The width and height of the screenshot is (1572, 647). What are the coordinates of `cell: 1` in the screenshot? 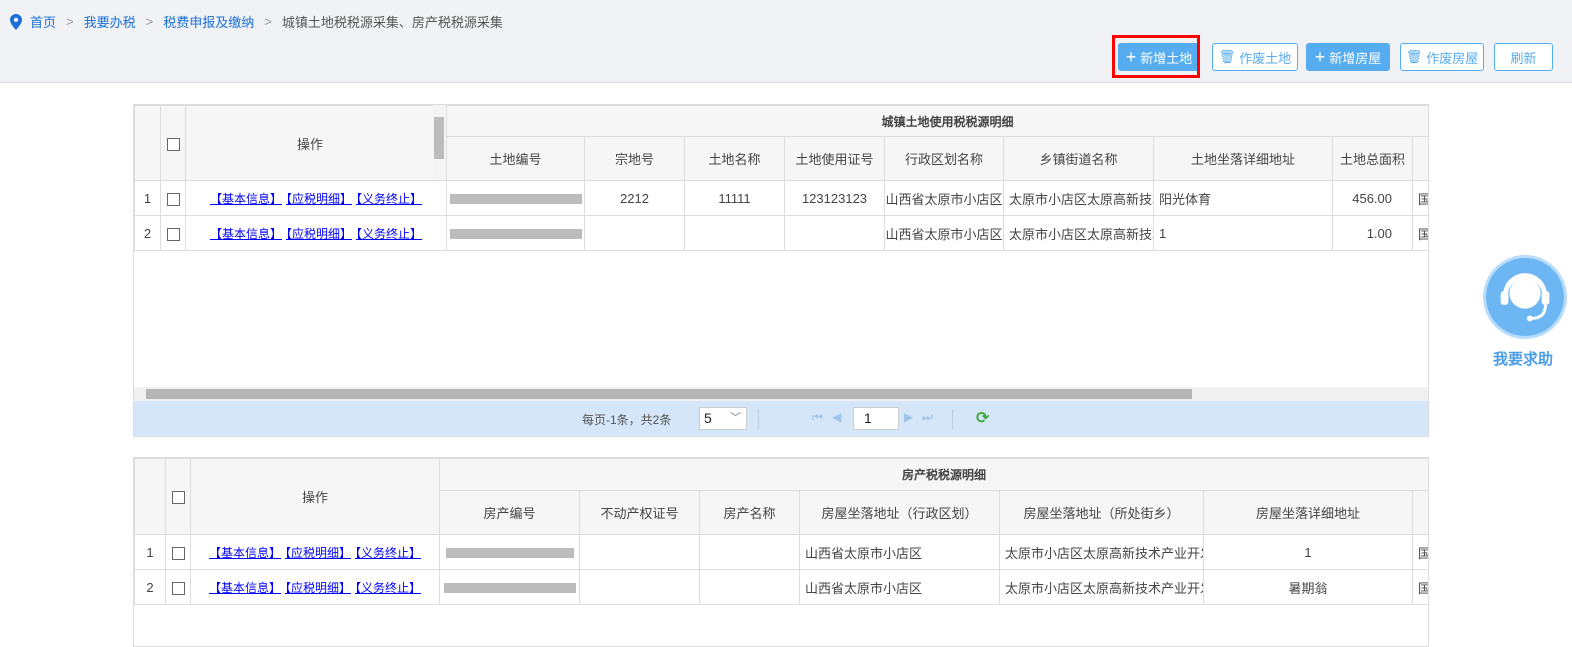 It's located at (1243, 233).